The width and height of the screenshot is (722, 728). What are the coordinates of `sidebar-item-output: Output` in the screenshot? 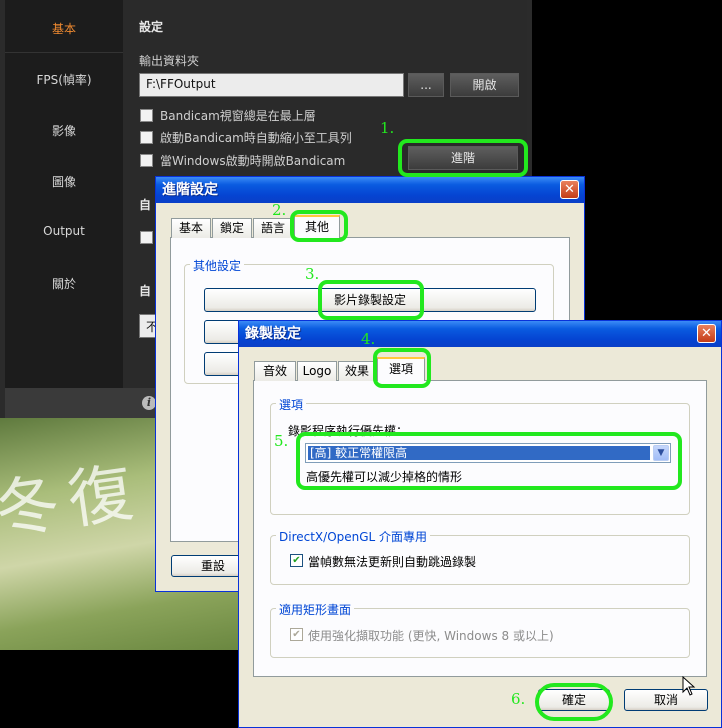 It's located at (64, 231).